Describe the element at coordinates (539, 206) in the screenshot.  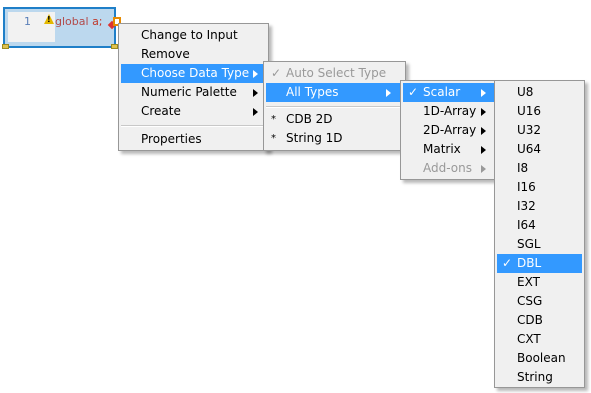
I see `menu-item-i32: I32` at that location.